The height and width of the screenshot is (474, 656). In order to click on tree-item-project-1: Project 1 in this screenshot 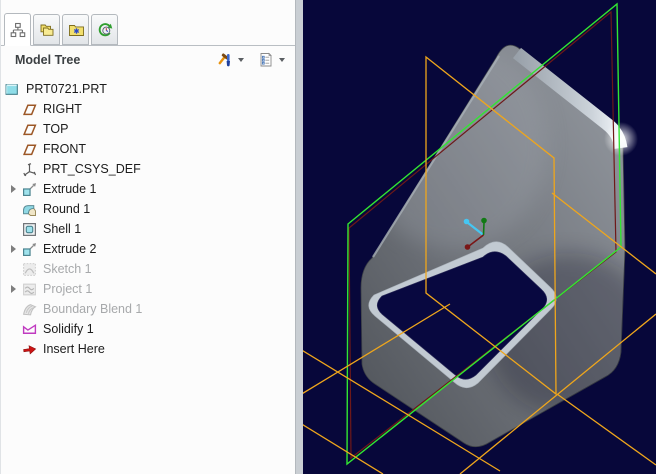, I will do `click(148, 289)`.